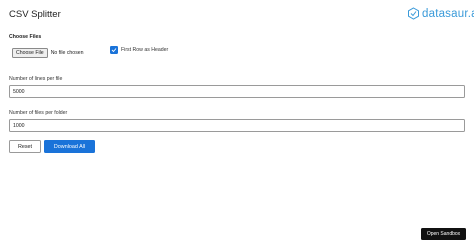  Describe the element at coordinates (237, 125) in the screenshot. I see `files-per-folder-input: 1000` at that location.